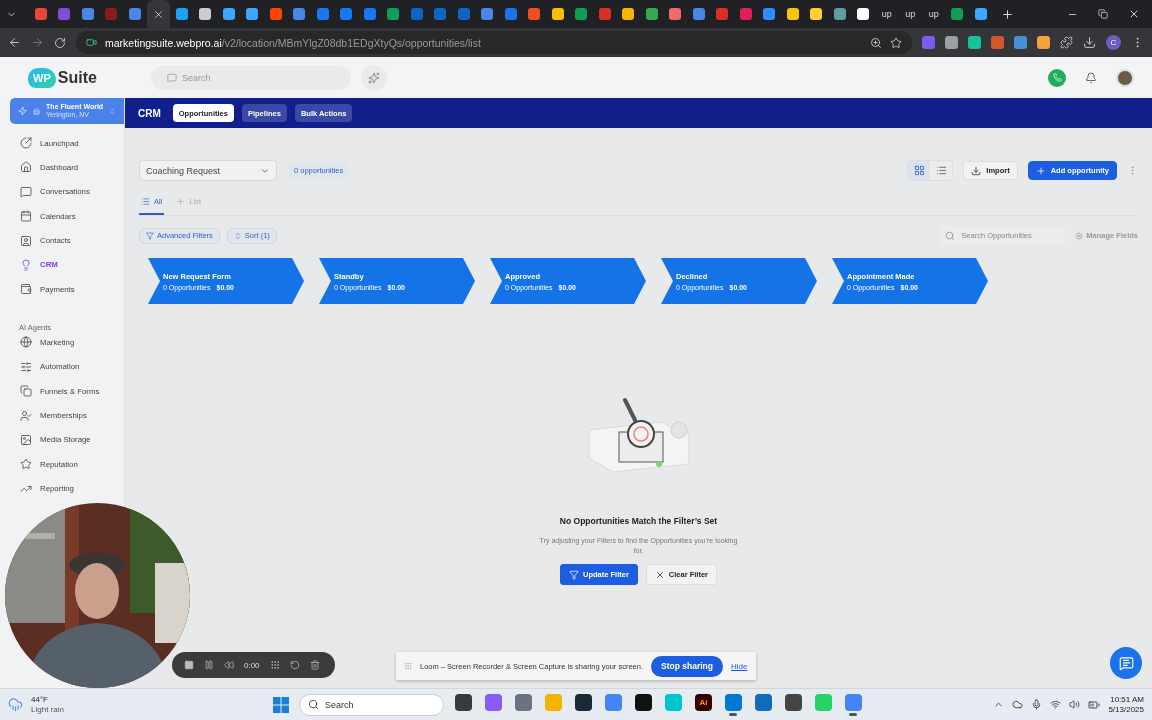 Image resolution: width=1152 pixels, height=720 pixels. What do you see at coordinates (1018, 704) in the screenshot?
I see `cloud-icon` at bounding box center [1018, 704].